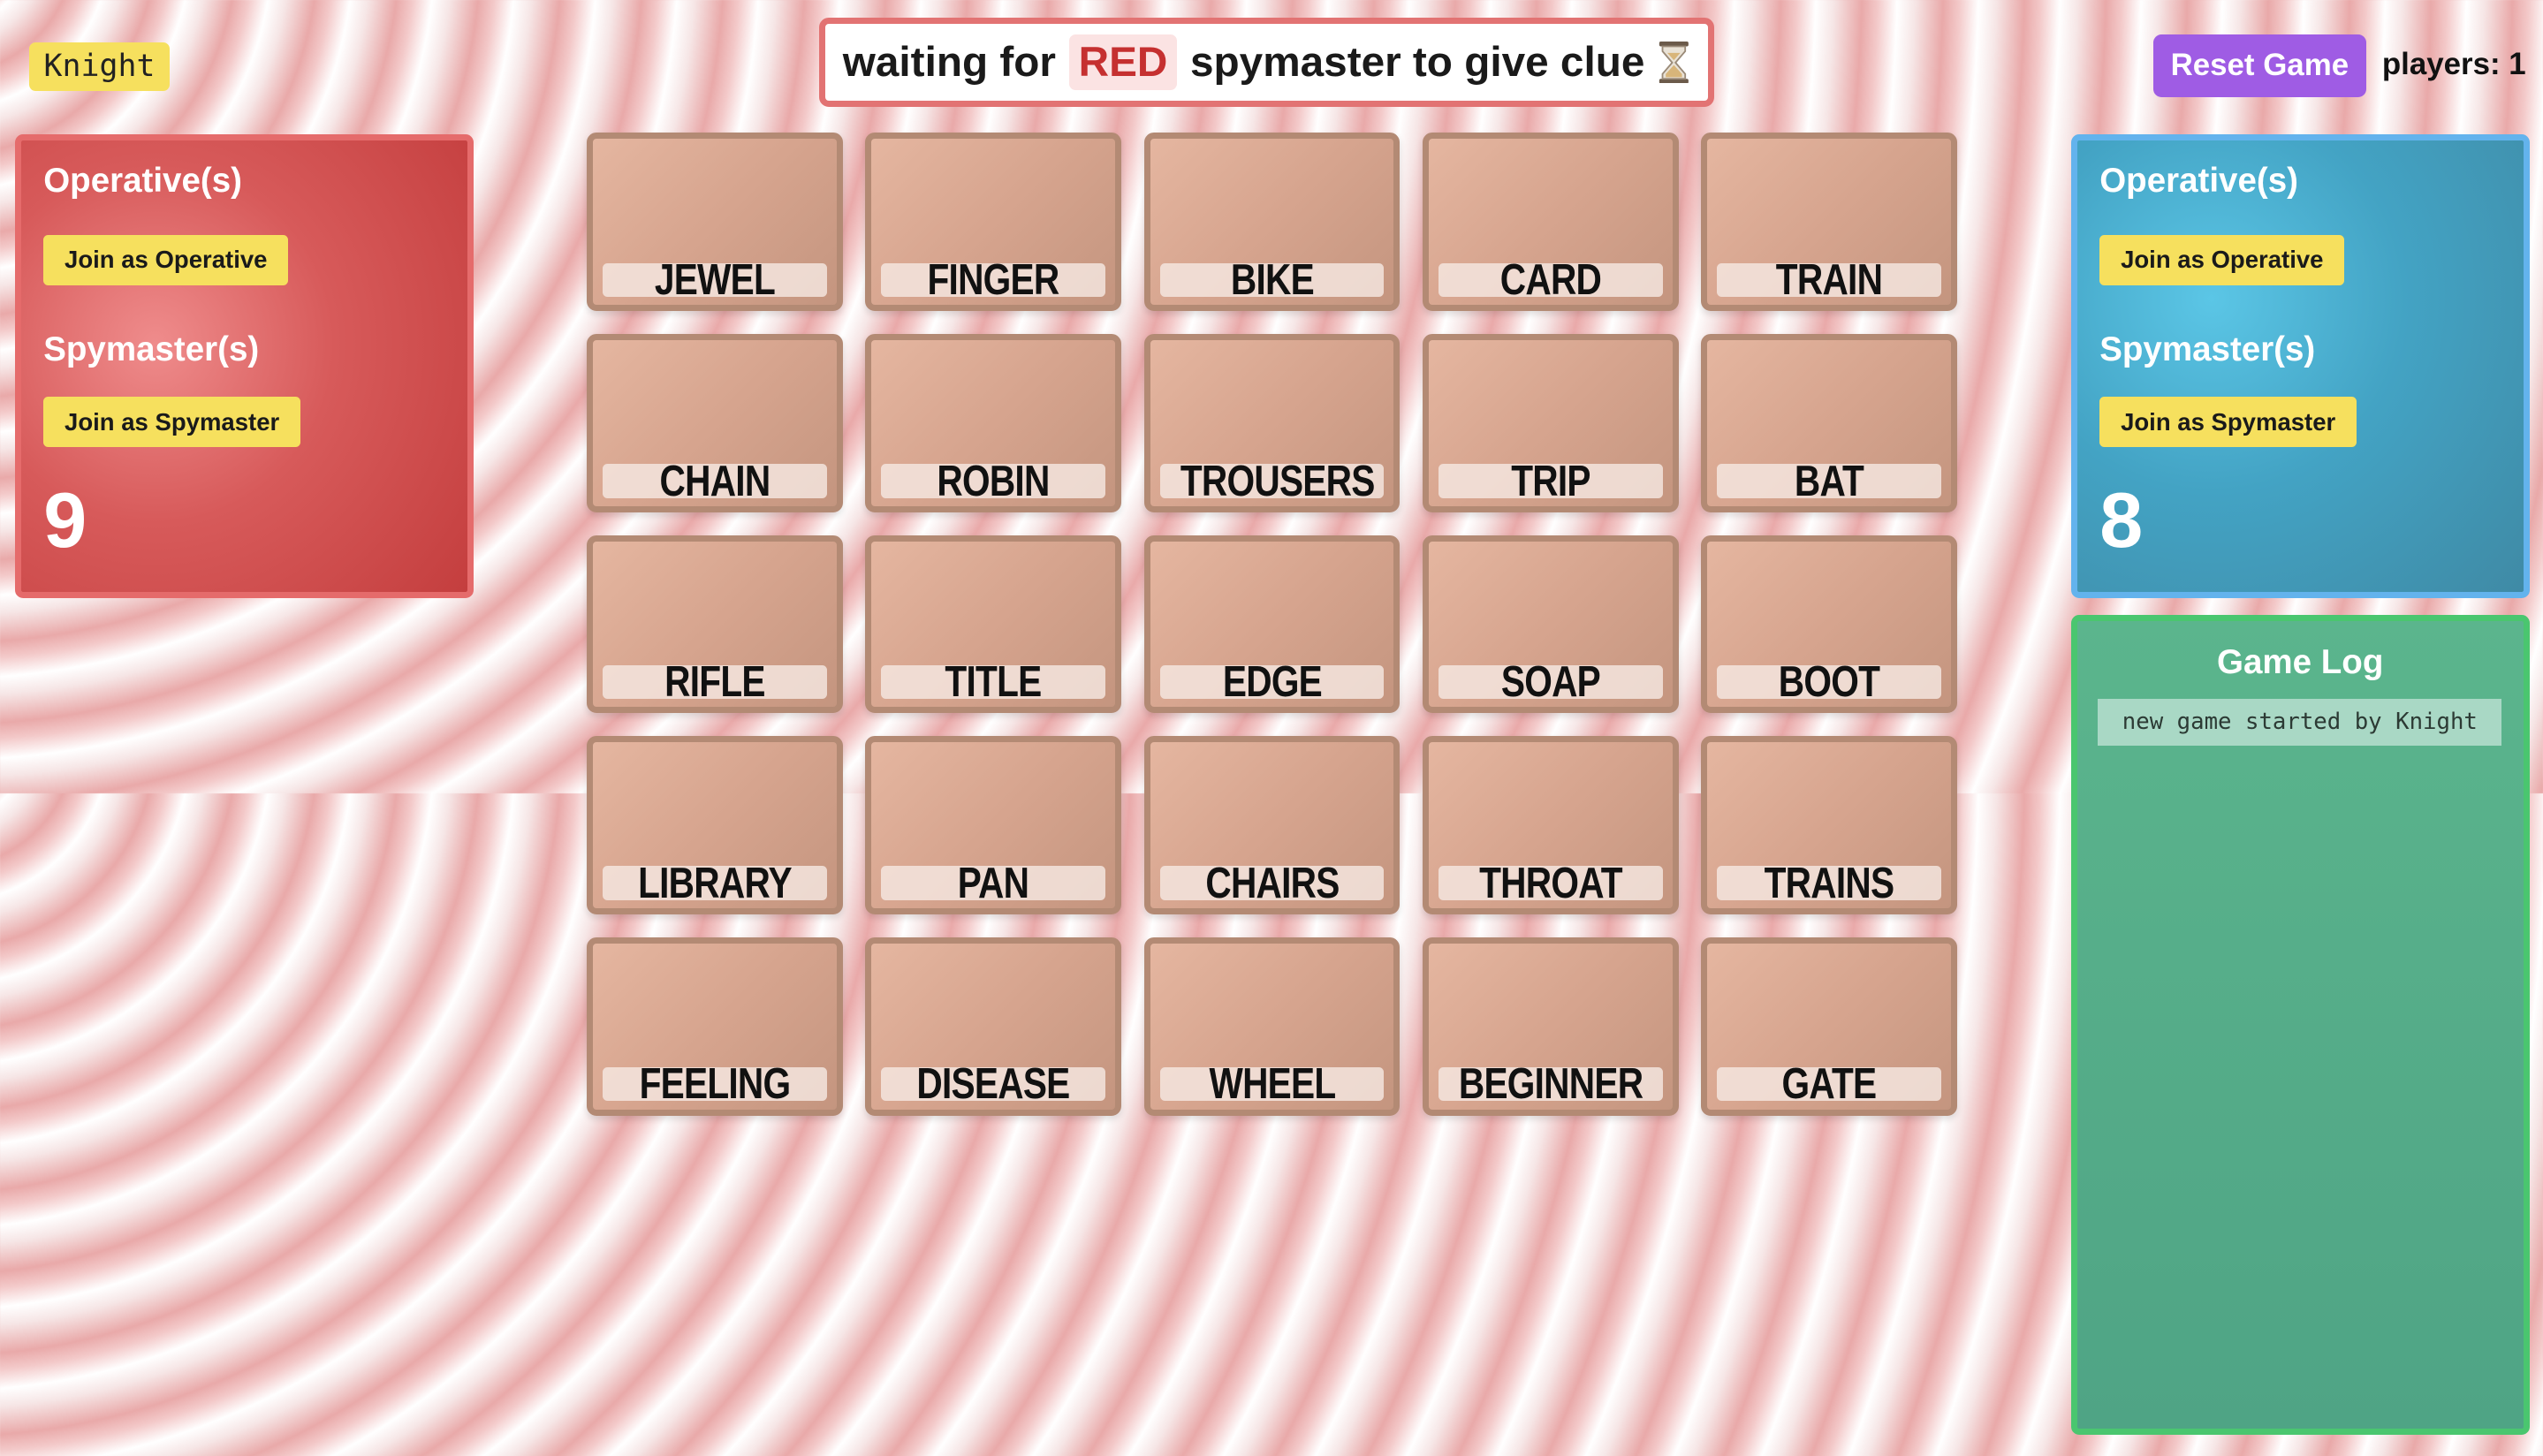 The image size is (2543, 1456). I want to click on word-label-plate: BOOT, so click(1828, 681).